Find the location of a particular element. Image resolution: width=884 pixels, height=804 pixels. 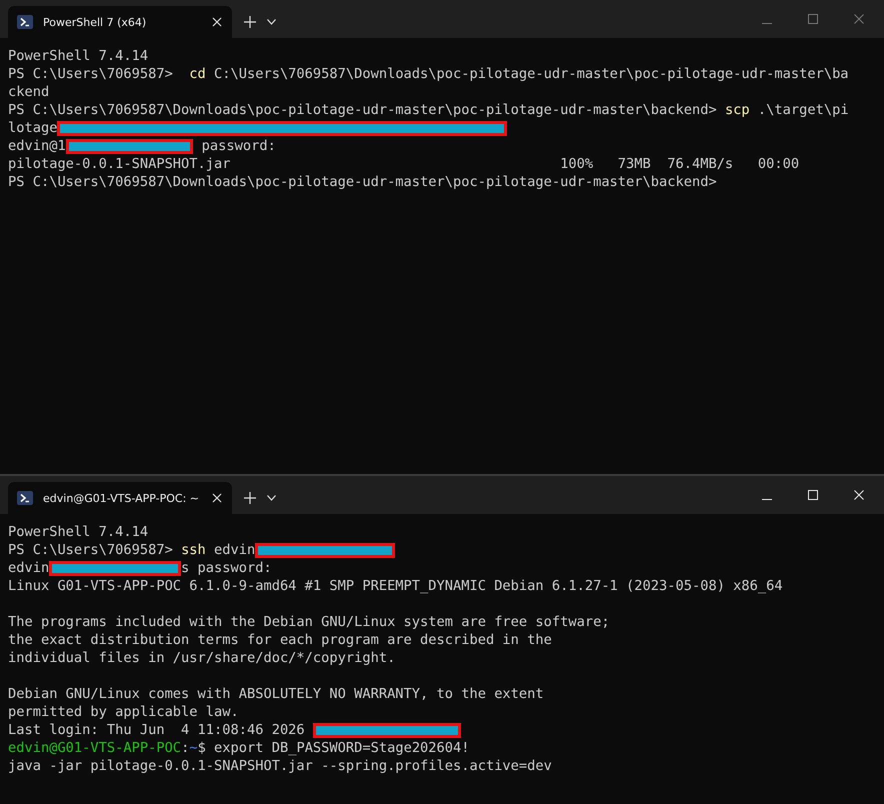

dropdown-icon is located at coordinates (271, 498).